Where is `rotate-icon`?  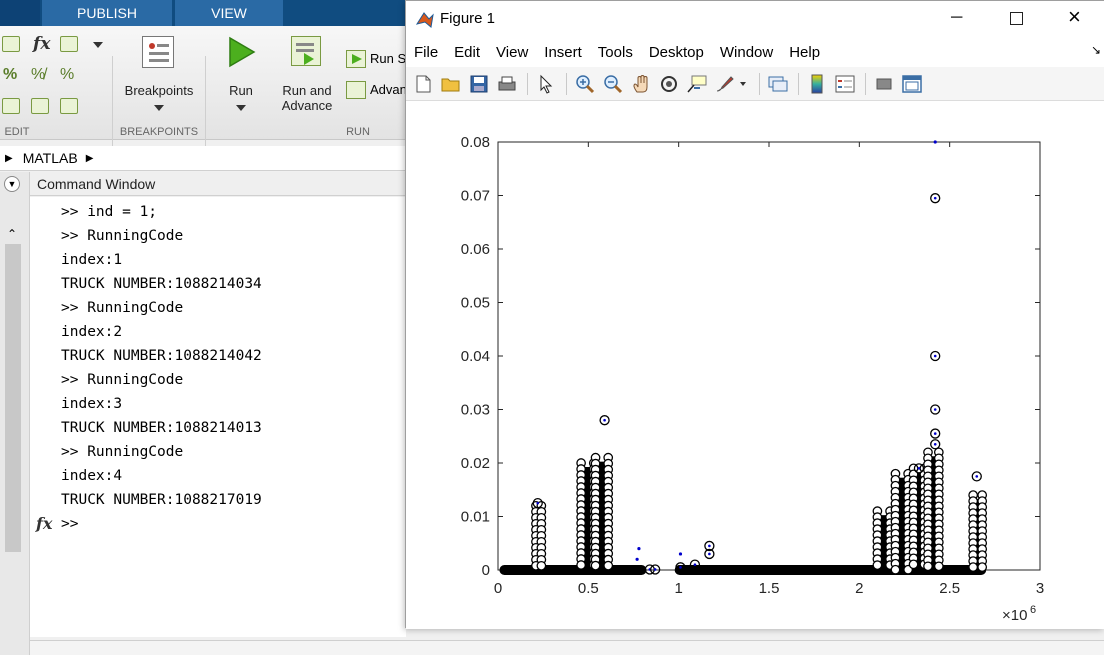
rotate-icon is located at coordinates (669, 84).